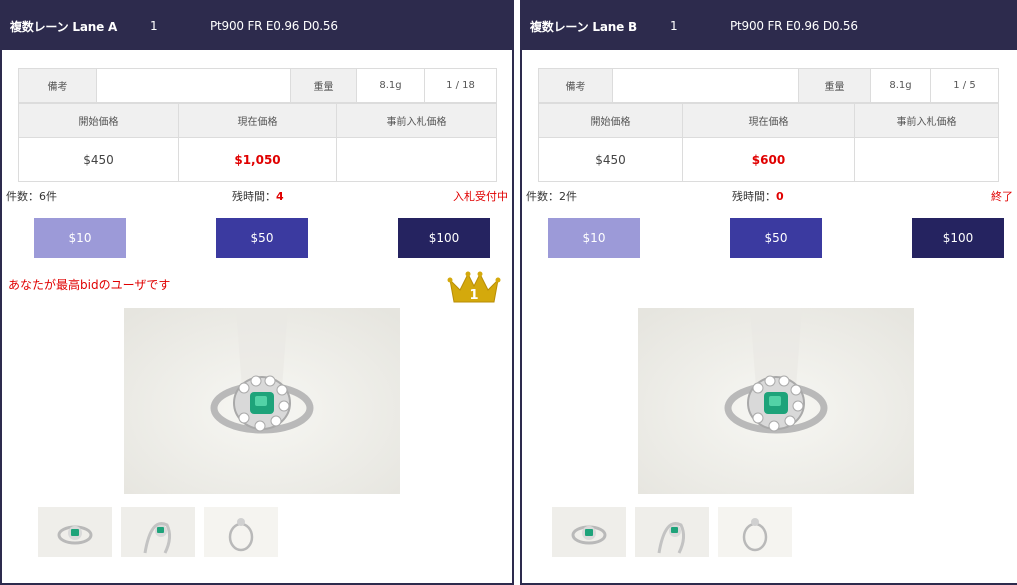 The image size is (1017, 585). I want to click on lot-count: 件数：2件, so click(551, 196).